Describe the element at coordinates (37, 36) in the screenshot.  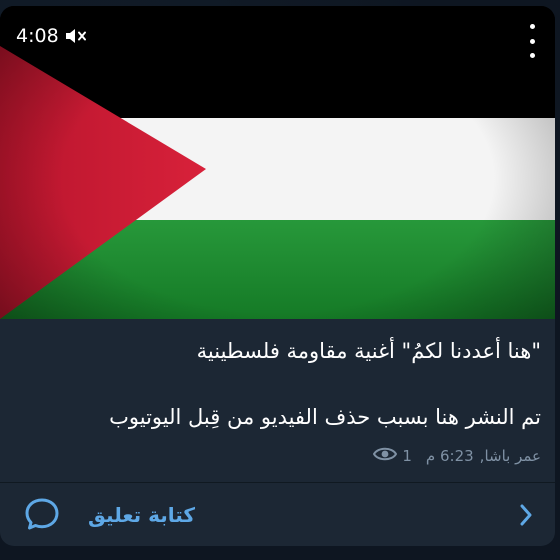
I see `video-duration: 4:08` at that location.